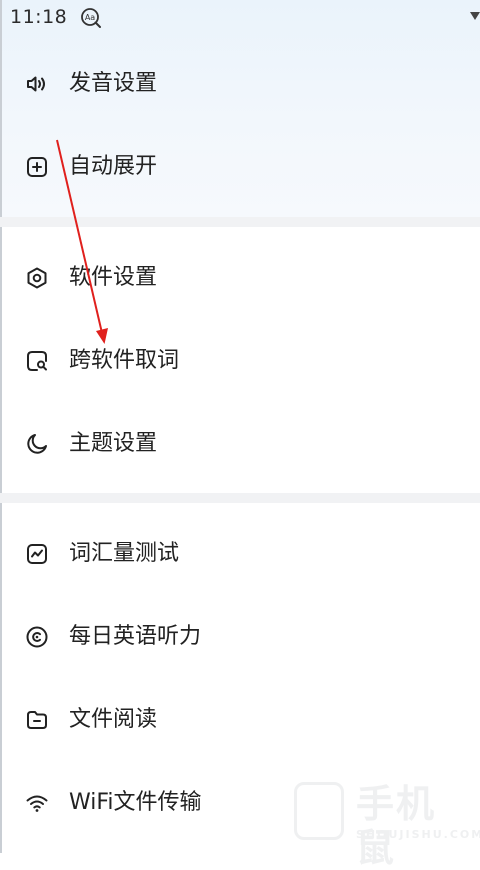 This screenshot has height=870, width=480. What do you see at coordinates (37, 167) in the screenshot?
I see `plus-square-icon` at bounding box center [37, 167].